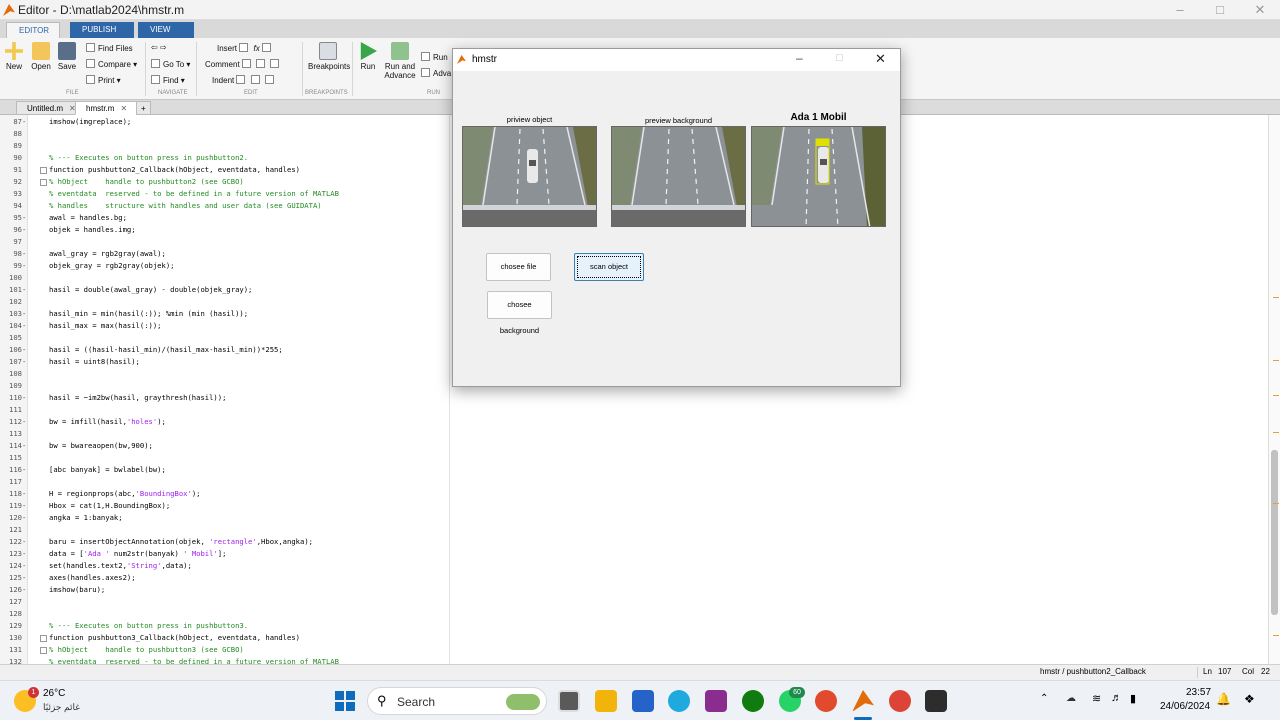 Image resolution: width=1280 pixels, height=720 pixels. What do you see at coordinates (159, 47) in the screenshot?
I see `back-forward-buttons: ⇦ ⇨` at bounding box center [159, 47].